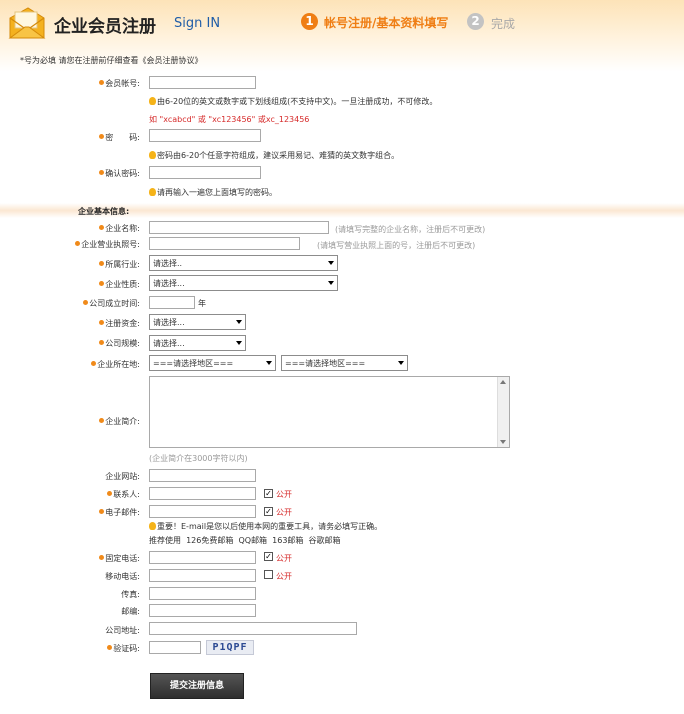 This screenshot has width=684, height=714. I want to click on captcha-input, so click(175, 647).